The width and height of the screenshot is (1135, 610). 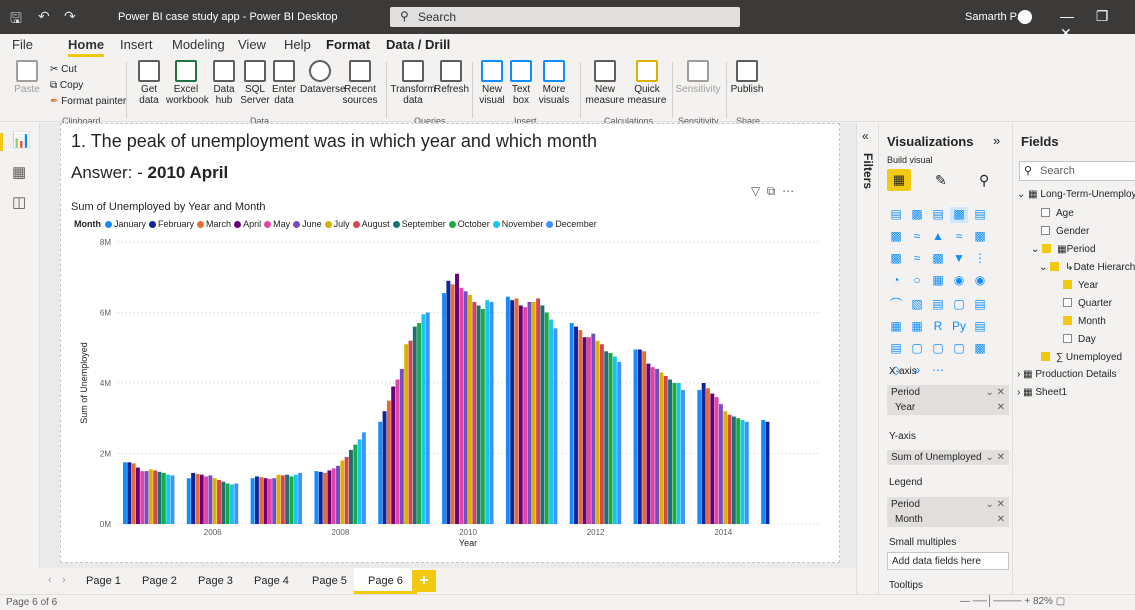 I want to click on table-sheet1: › ▦ Sheet1, so click(x=1042, y=392).